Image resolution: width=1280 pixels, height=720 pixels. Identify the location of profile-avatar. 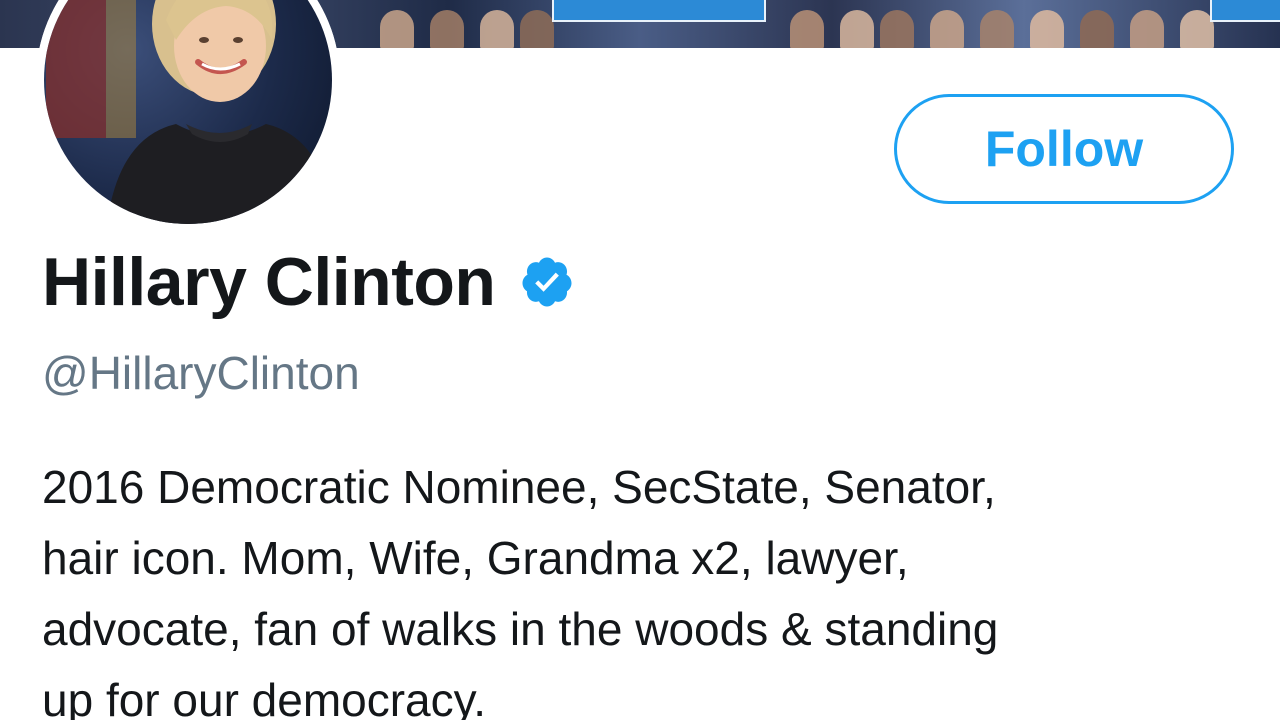
(188, 116).